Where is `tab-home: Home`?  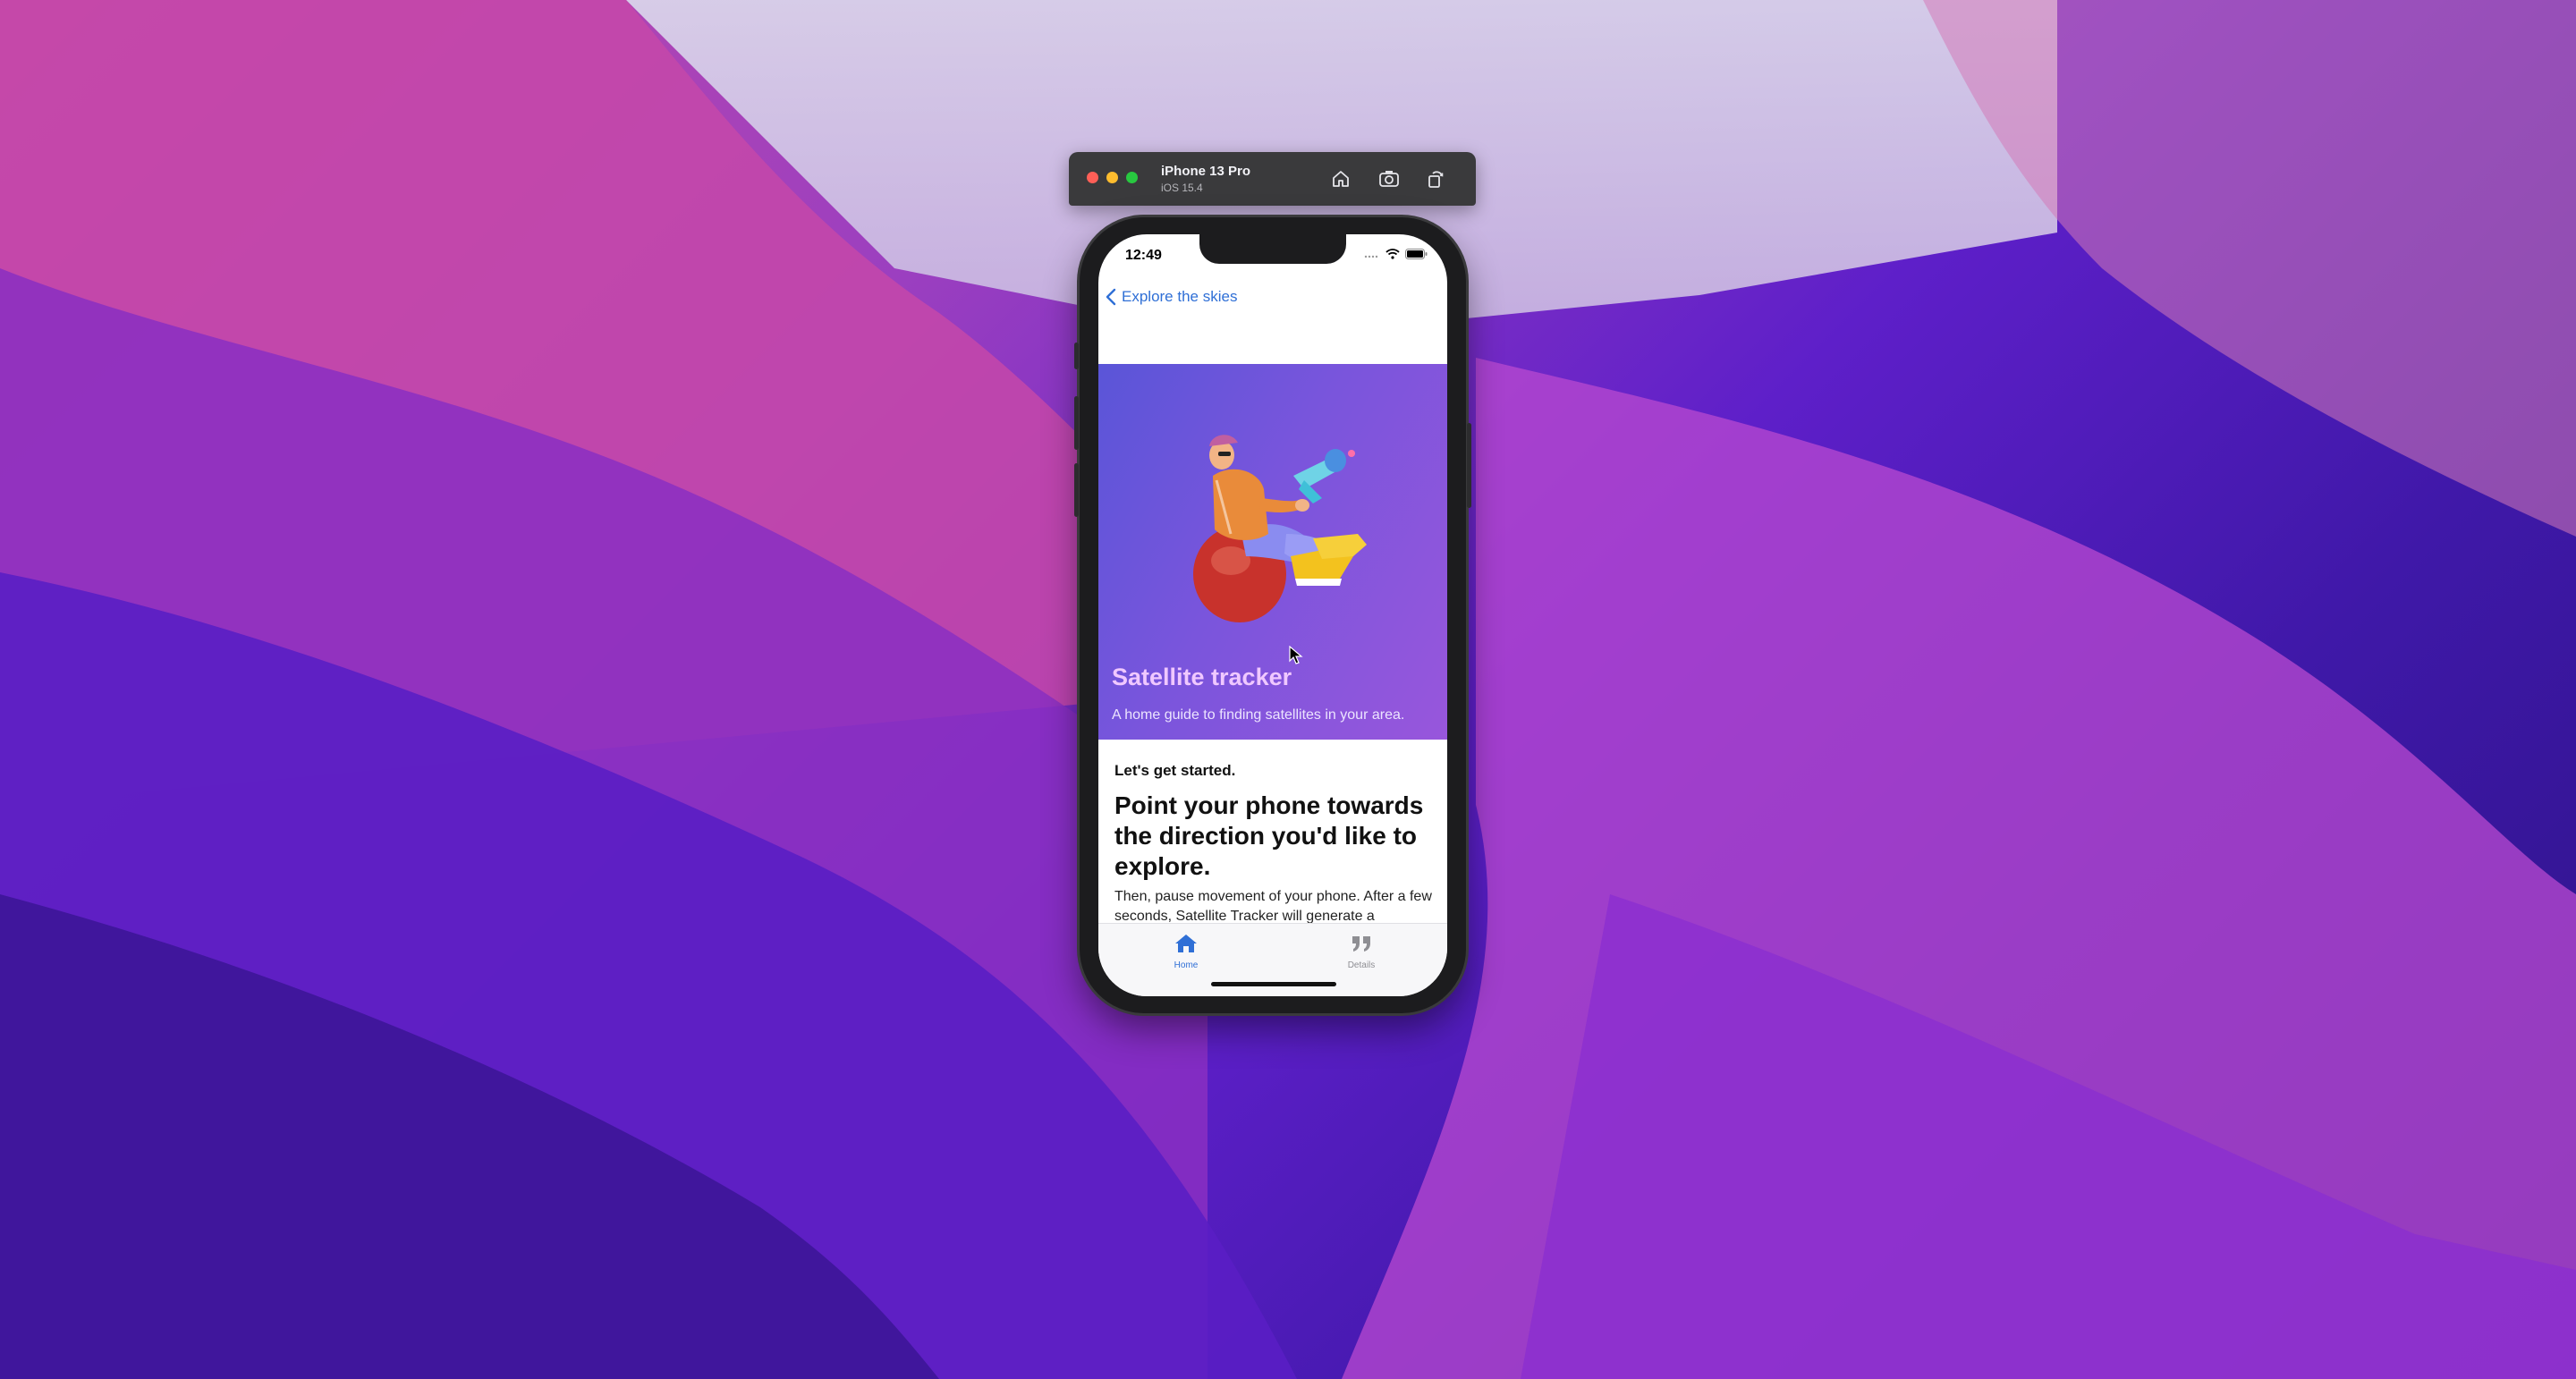
tab-home: Home is located at coordinates (1186, 951).